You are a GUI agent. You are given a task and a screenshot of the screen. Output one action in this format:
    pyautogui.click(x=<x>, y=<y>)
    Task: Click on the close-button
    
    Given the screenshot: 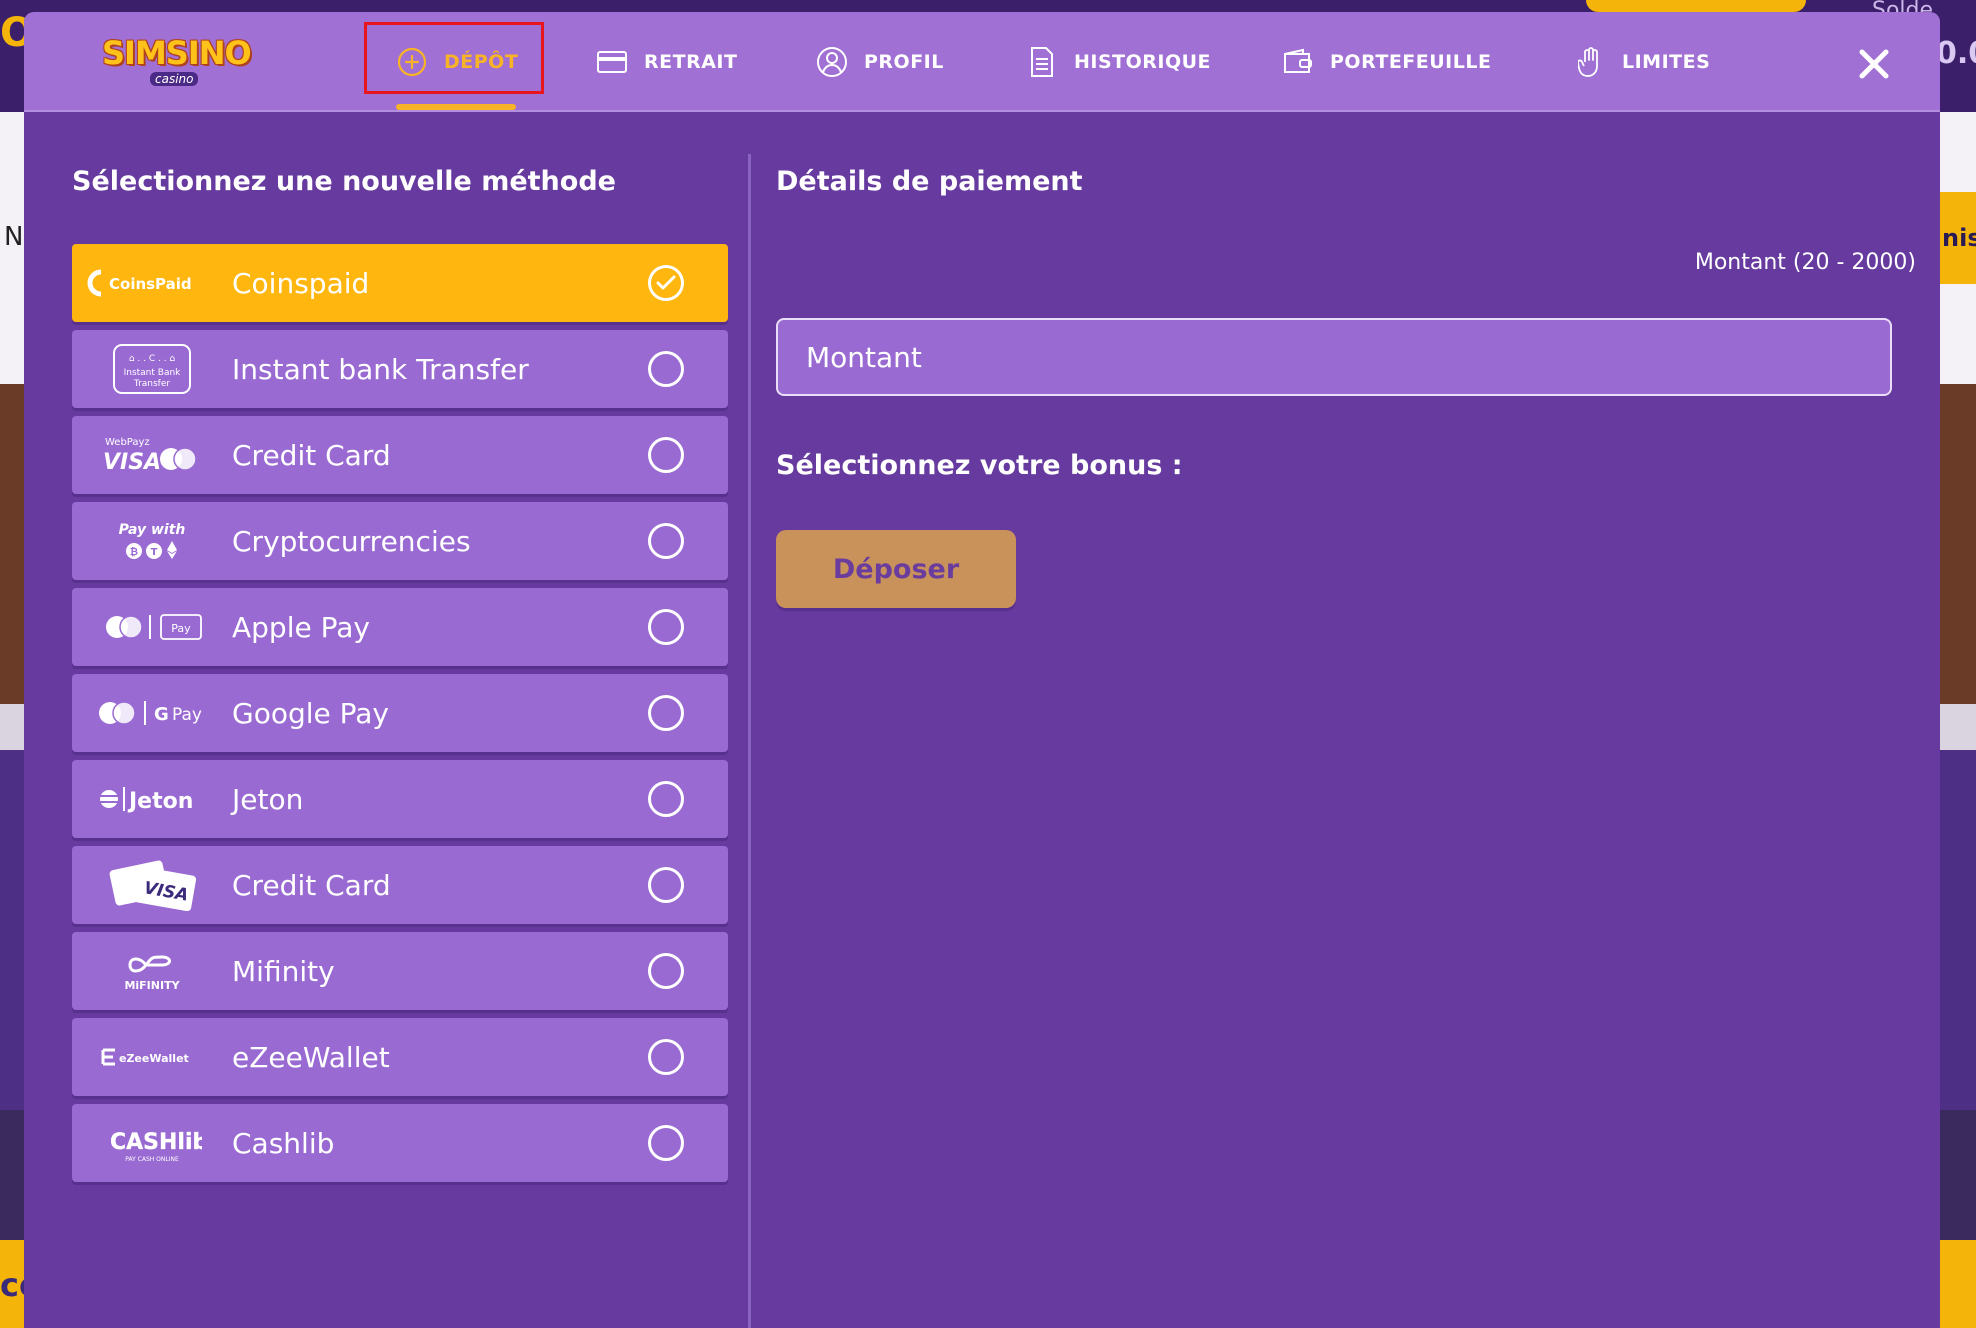 What is the action you would take?
    pyautogui.click(x=1874, y=64)
    